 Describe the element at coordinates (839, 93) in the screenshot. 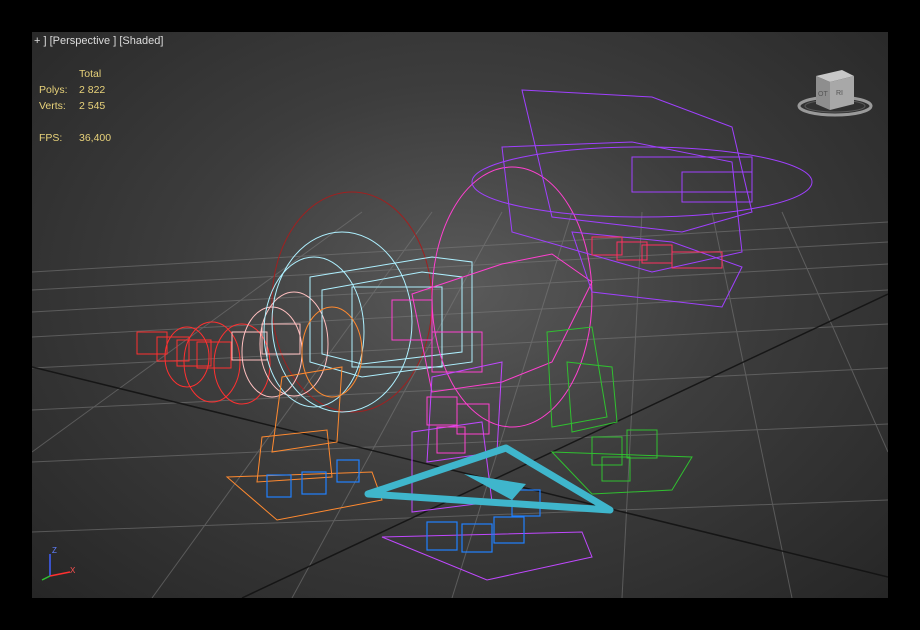

I see `view-cube-right-face: RI` at that location.